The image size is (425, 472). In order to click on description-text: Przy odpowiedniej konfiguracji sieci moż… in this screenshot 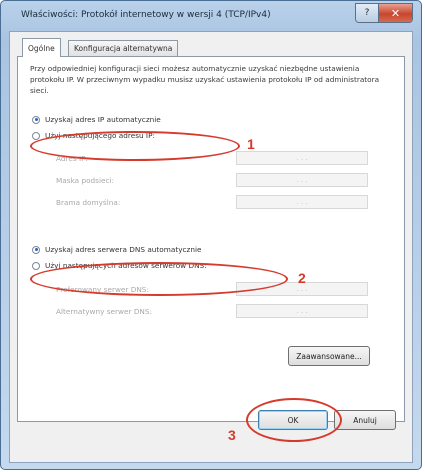, I will do `click(205, 79)`.